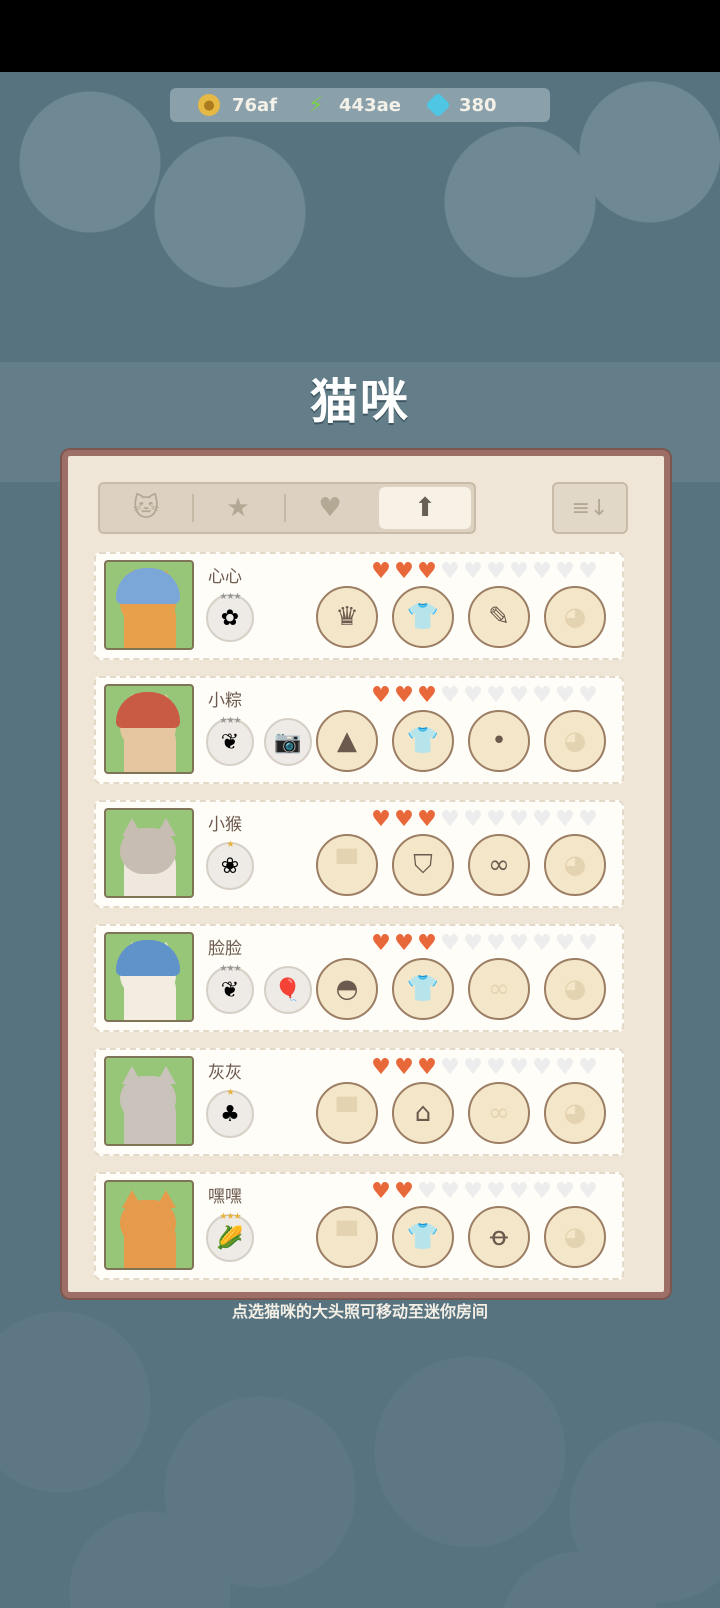 Image resolution: width=720 pixels, height=1608 pixels. Describe the element at coordinates (359, 1311) in the screenshot. I see `hint-text: 点选猫咪的大头照可移动至迷你房间` at that location.